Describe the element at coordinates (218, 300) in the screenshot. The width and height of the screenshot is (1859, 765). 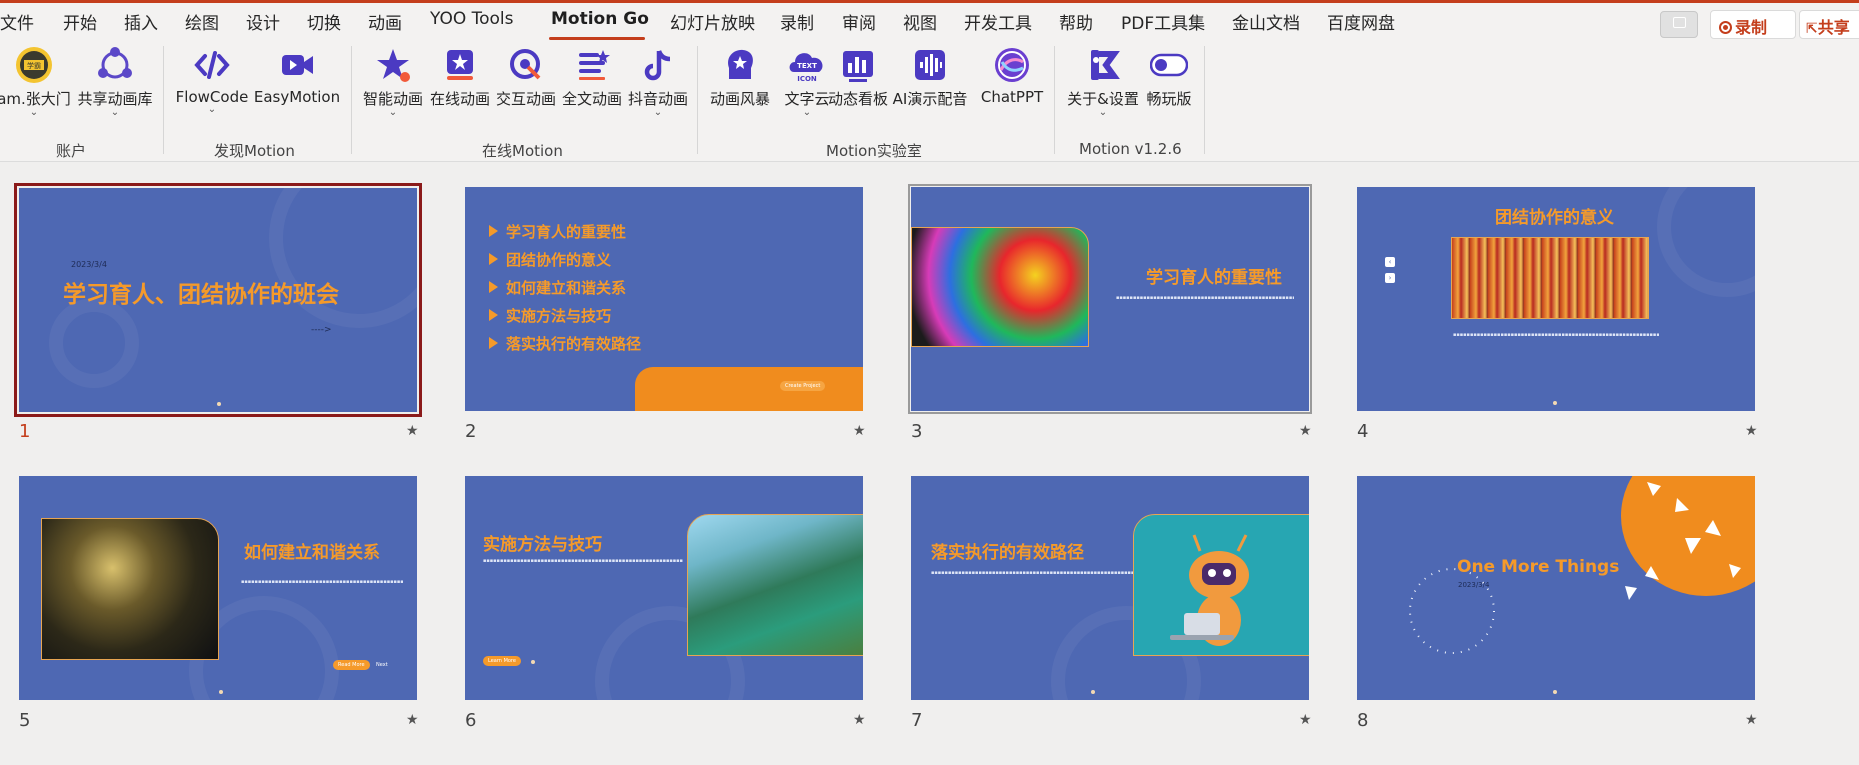
I see `slide-thumbnail-1: 2023/3/4 学习育人、团结协作的班会 ---->` at that location.